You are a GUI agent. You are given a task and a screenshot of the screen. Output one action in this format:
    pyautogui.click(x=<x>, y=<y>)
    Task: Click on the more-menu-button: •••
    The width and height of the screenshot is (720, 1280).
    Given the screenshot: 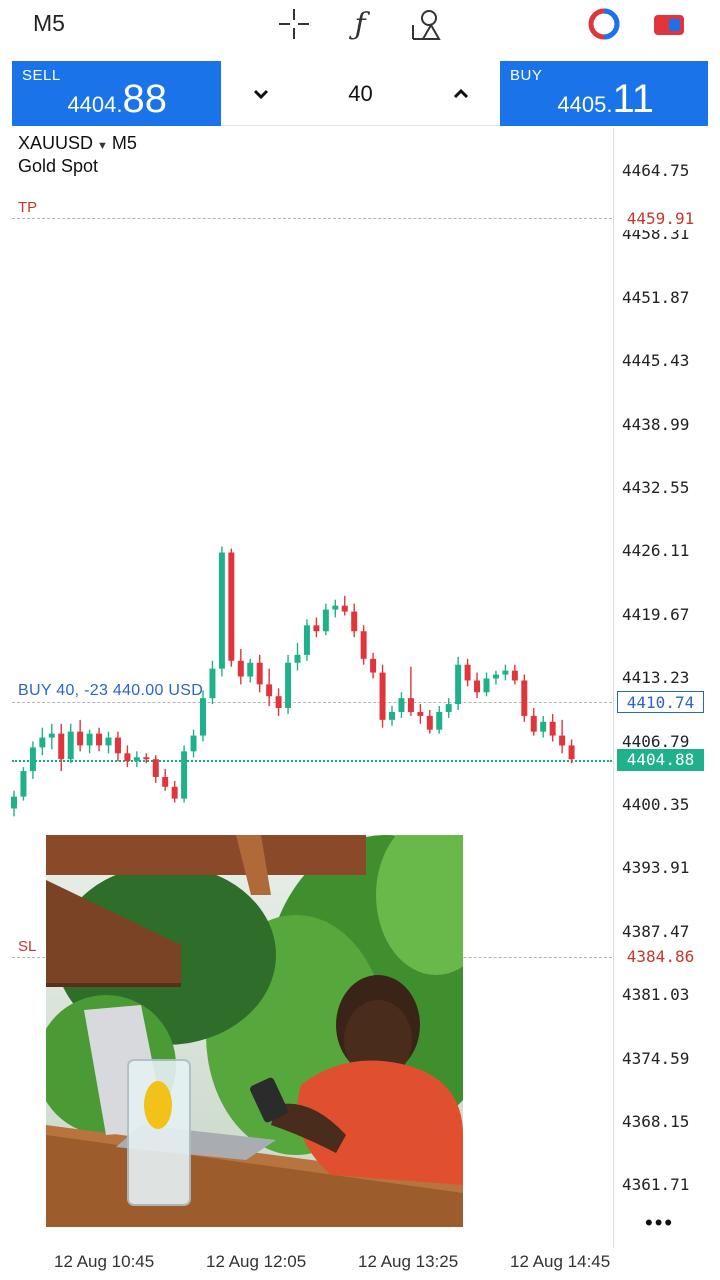 What is the action you would take?
    pyautogui.click(x=659, y=1223)
    